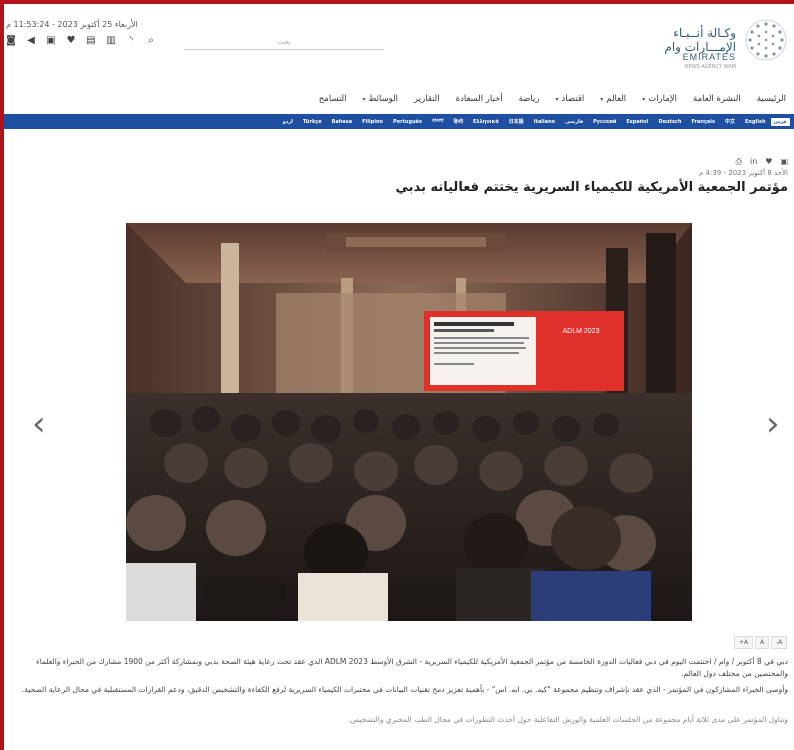  I want to click on print-icon: ⎙, so click(739, 162).